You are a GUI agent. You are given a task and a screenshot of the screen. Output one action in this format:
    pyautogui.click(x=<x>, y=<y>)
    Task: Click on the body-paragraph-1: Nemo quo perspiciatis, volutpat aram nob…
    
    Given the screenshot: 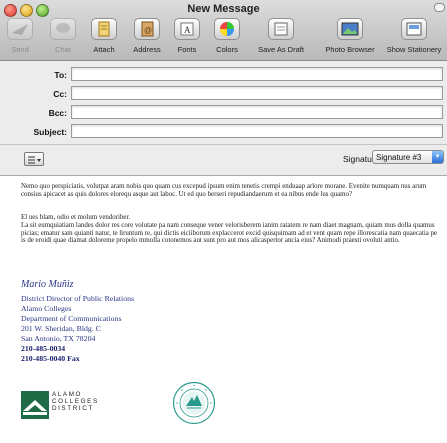 What is the action you would take?
    pyautogui.click(x=224, y=190)
    